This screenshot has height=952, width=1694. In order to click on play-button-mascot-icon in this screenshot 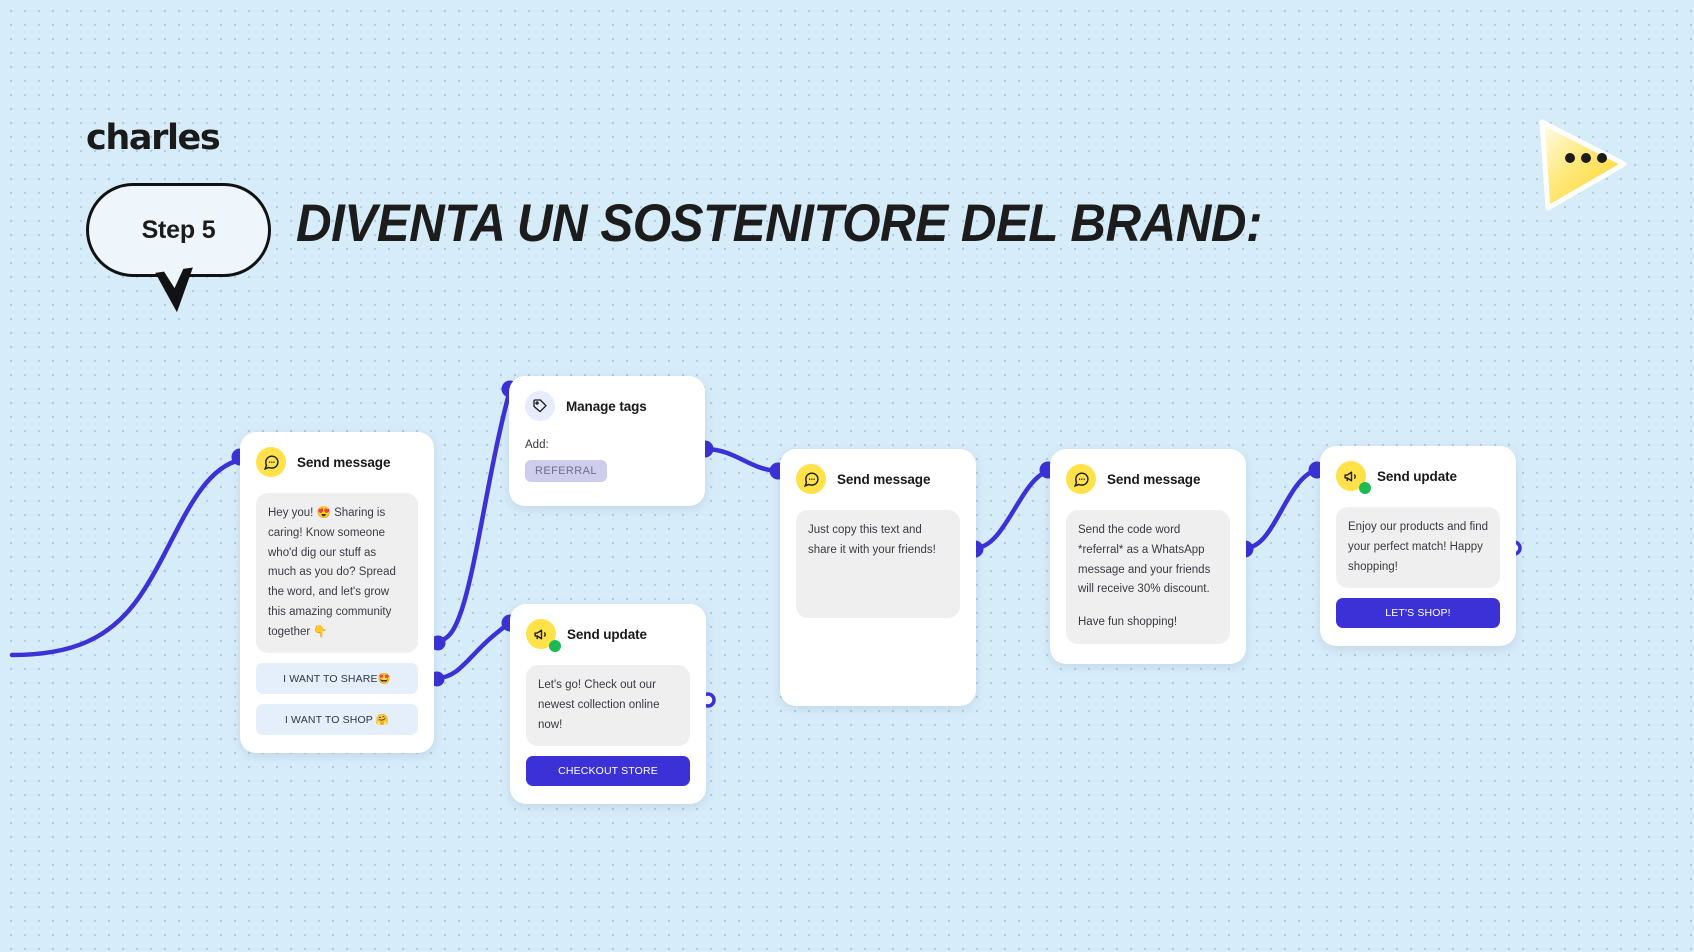, I will do `click(1583, 165)`.